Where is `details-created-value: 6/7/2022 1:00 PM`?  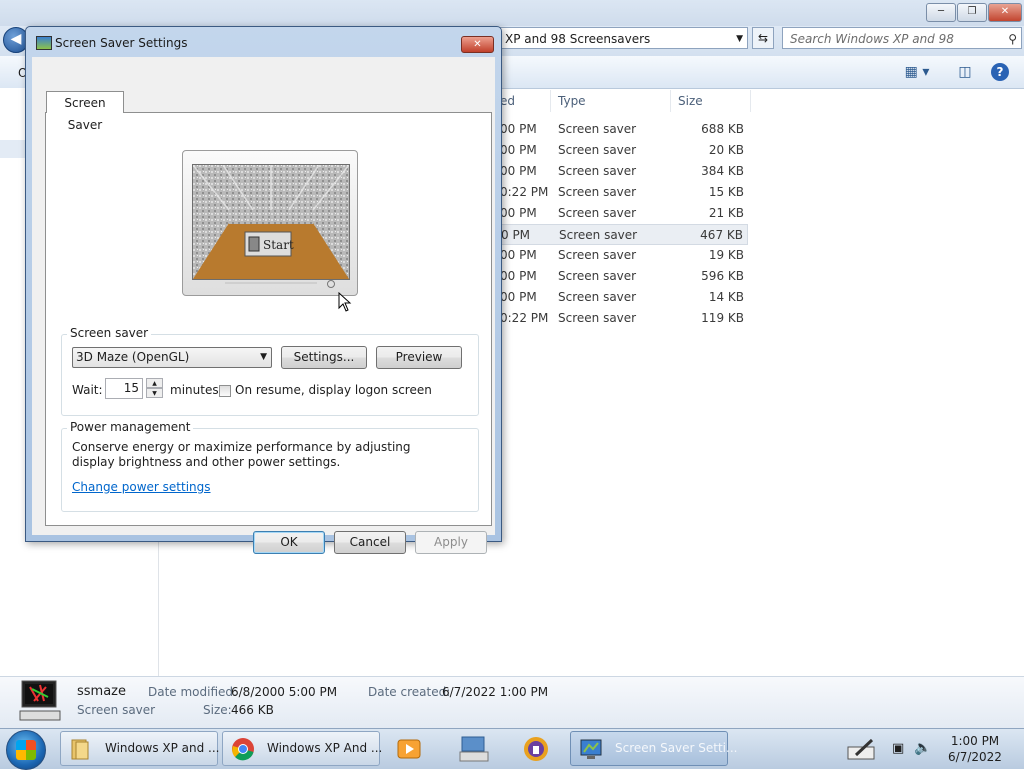 details-created-value: 6/7/2022 1:00 PM is located at coordinates (495, 692).